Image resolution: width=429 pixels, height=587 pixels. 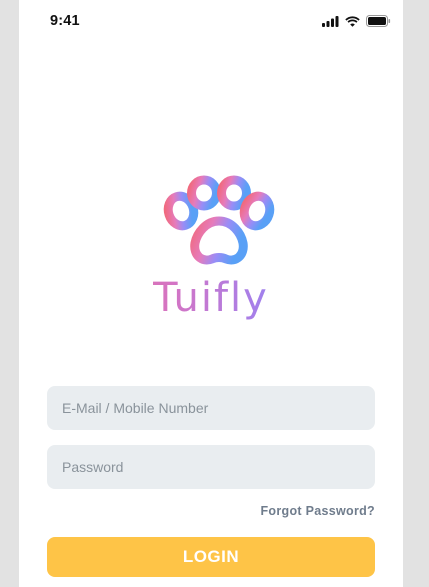 What do you see at coordinates (93, 467) in the screenshot?
I see `password-placeholder: Password` at bounding box center [93, 467].